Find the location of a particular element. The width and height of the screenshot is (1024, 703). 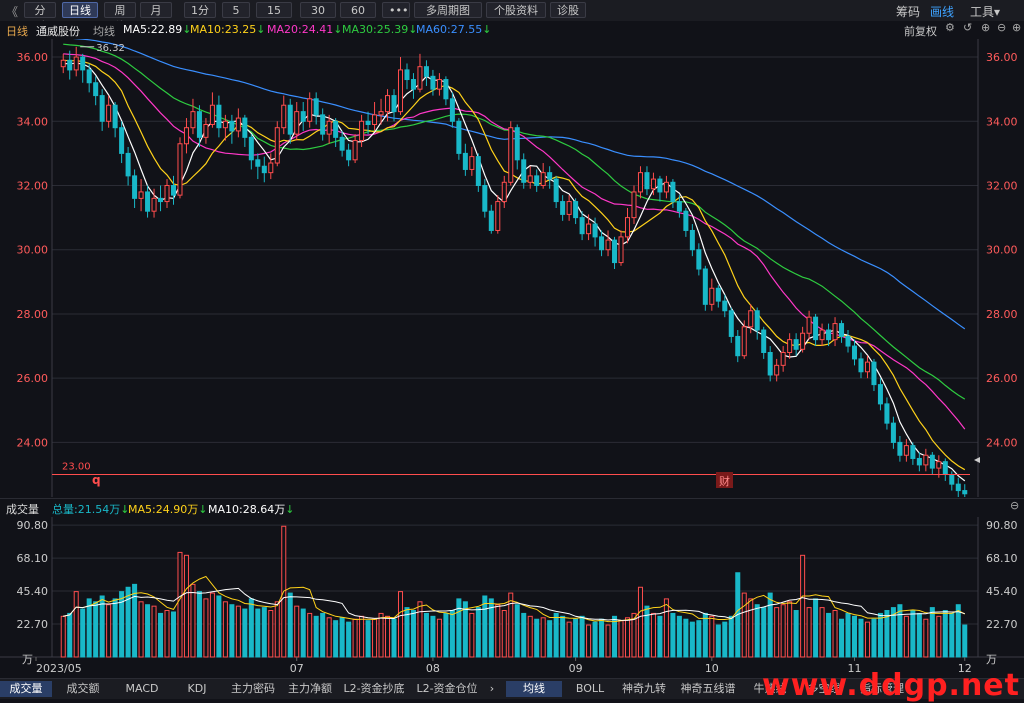

price-axis-right: 36.00 34.00 32.00 30.00 28.00 26.00 24.00 is located at coordinates (1002, 250).